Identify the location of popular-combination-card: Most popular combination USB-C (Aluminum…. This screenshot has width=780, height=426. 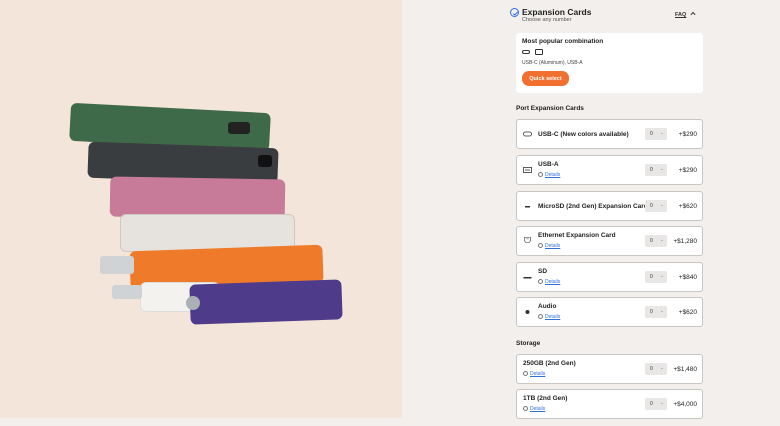
(609, 63).